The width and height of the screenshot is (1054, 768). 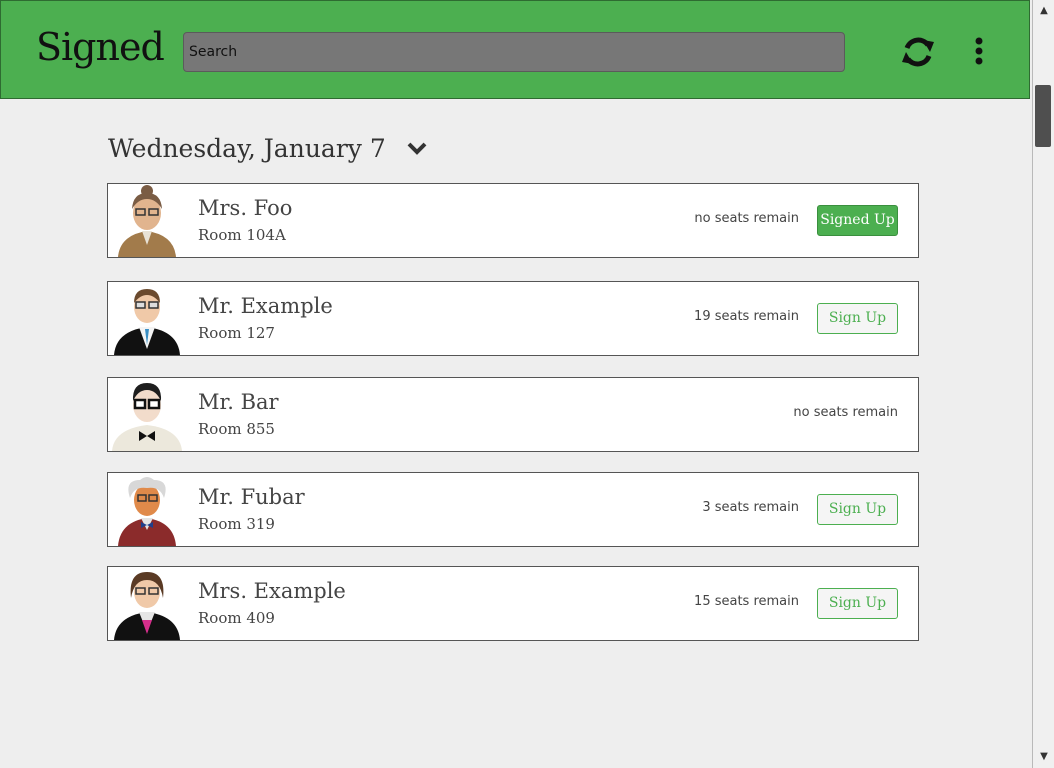 What do you see at coordinates (857, 220) in the screenshot?
I see `signed-up-button: Signed Up` at bounding box center [857, 220].